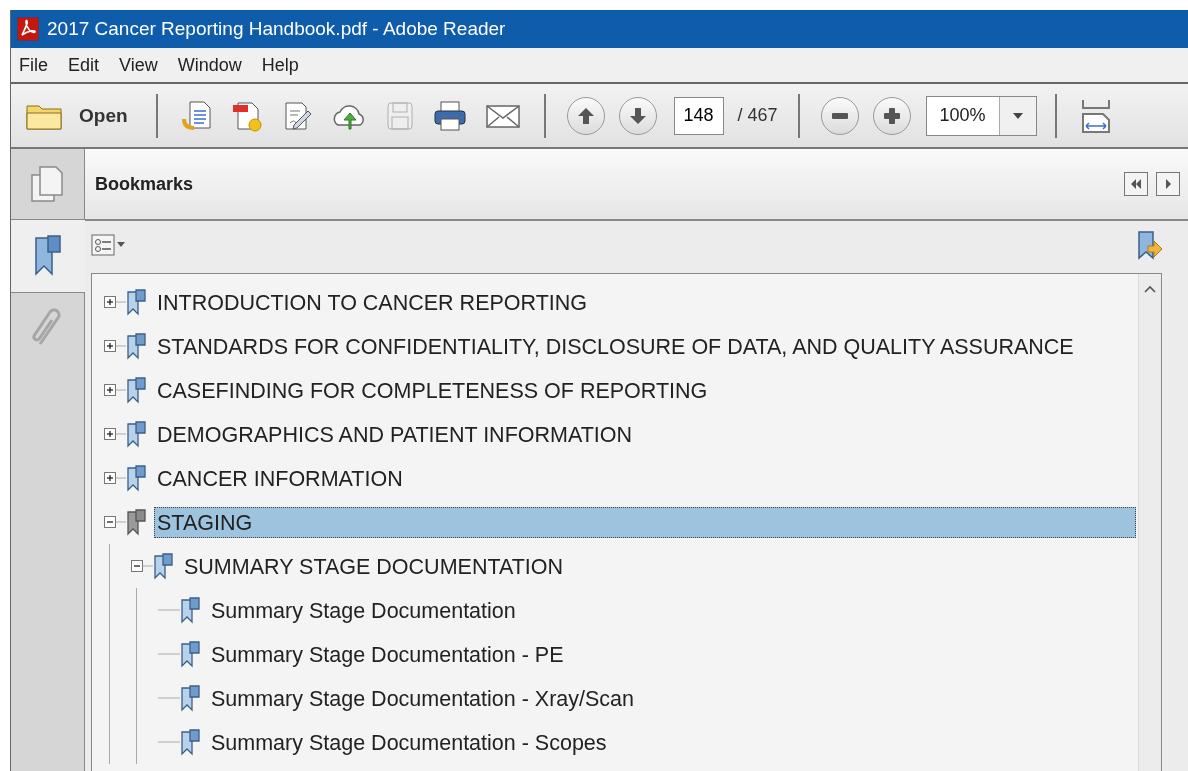 The height and width of the screenshot is (771, 1188). Describe the element at coordinates (364, 610) in the screenshot. I see `bookmark-item: Summary Stage Documentation` at that location.